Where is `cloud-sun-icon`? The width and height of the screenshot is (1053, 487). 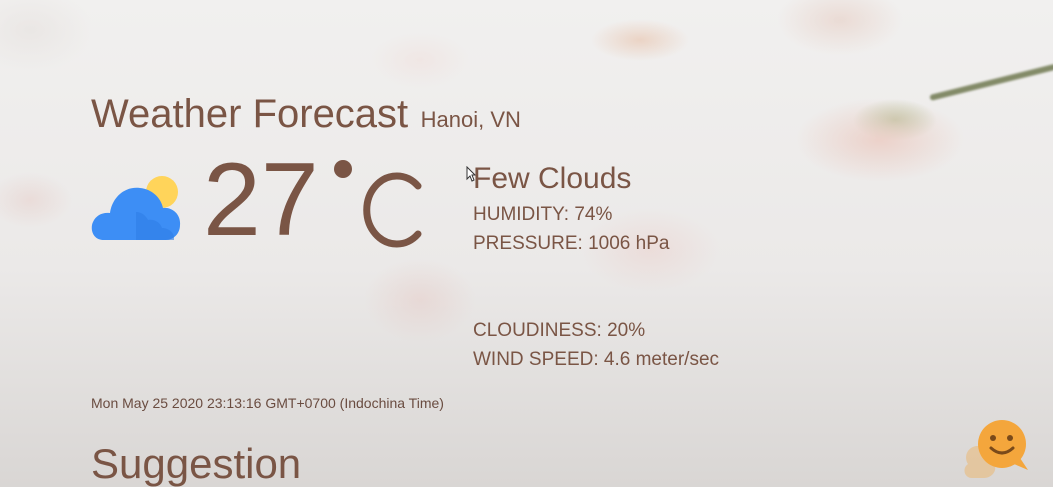
cloud-sun-icon is located at coordinates (136, 208).